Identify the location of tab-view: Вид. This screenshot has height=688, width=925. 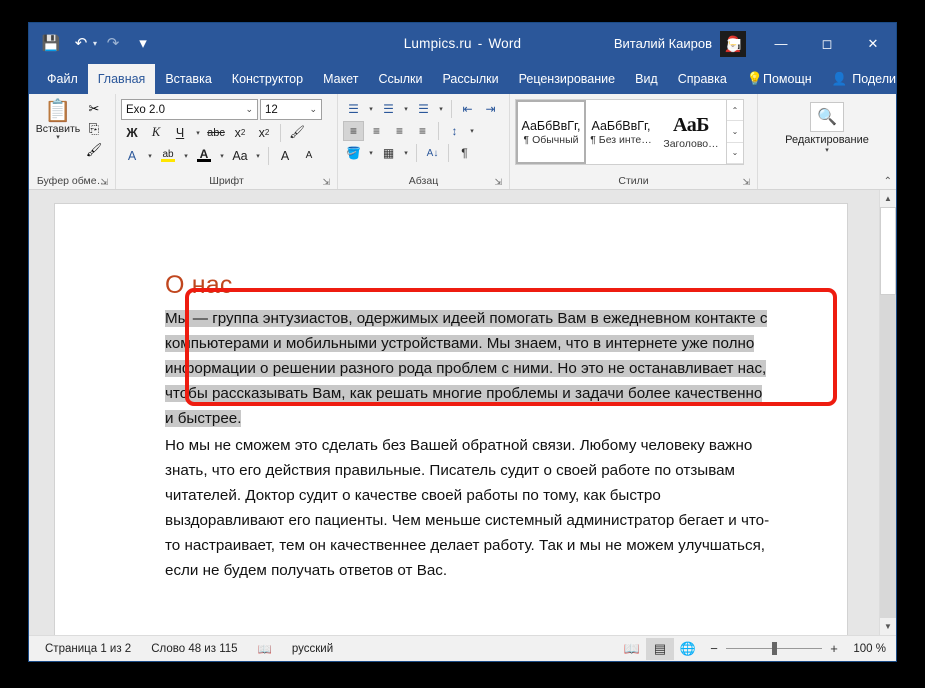
(646, 79).